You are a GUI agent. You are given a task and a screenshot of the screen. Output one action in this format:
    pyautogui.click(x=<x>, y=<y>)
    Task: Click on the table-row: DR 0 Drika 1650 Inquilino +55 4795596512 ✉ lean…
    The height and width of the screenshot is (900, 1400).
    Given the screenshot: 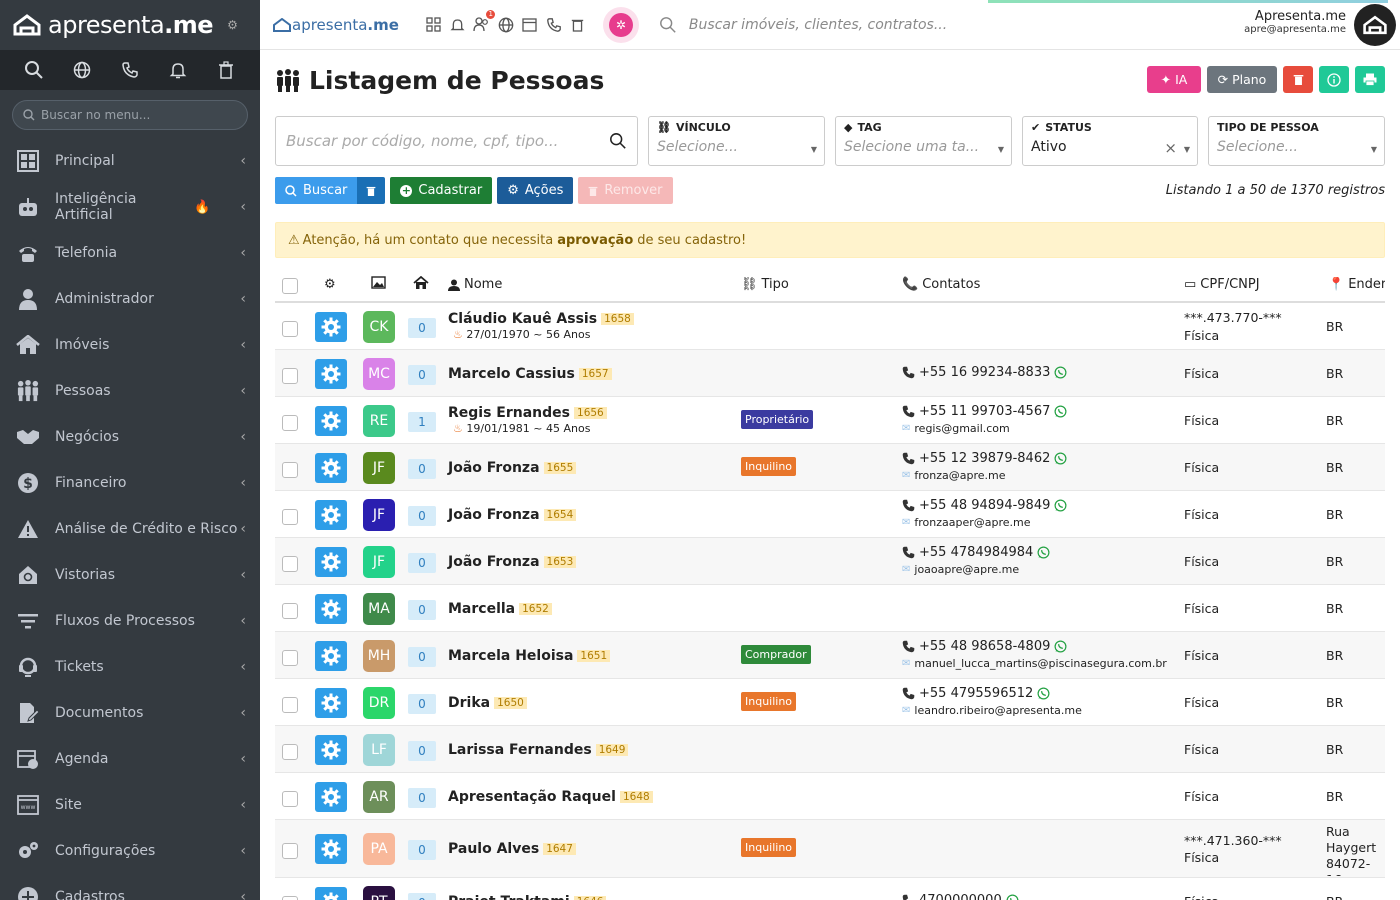 What is the action you would take?
    pyautogui.click(x=830, y=702)
    